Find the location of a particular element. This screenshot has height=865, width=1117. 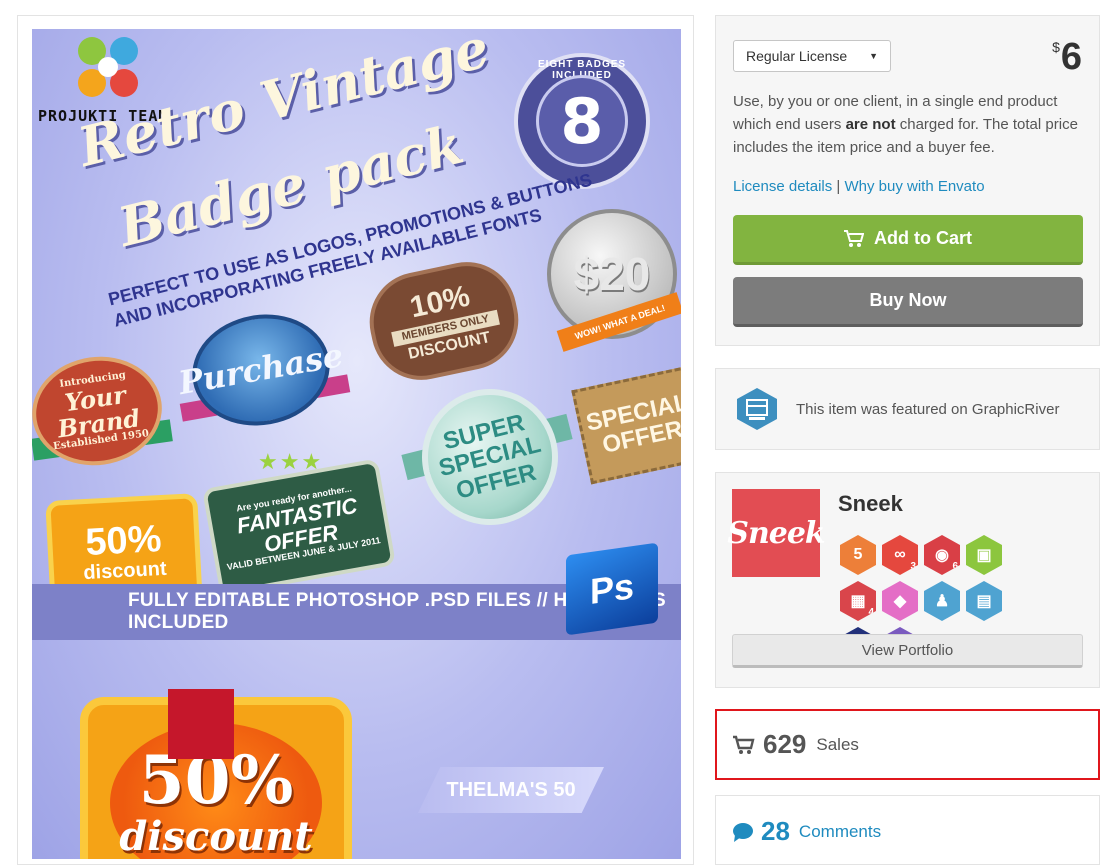

add-to-cart-button: Add to Cart is located at coordinates (908, 240).